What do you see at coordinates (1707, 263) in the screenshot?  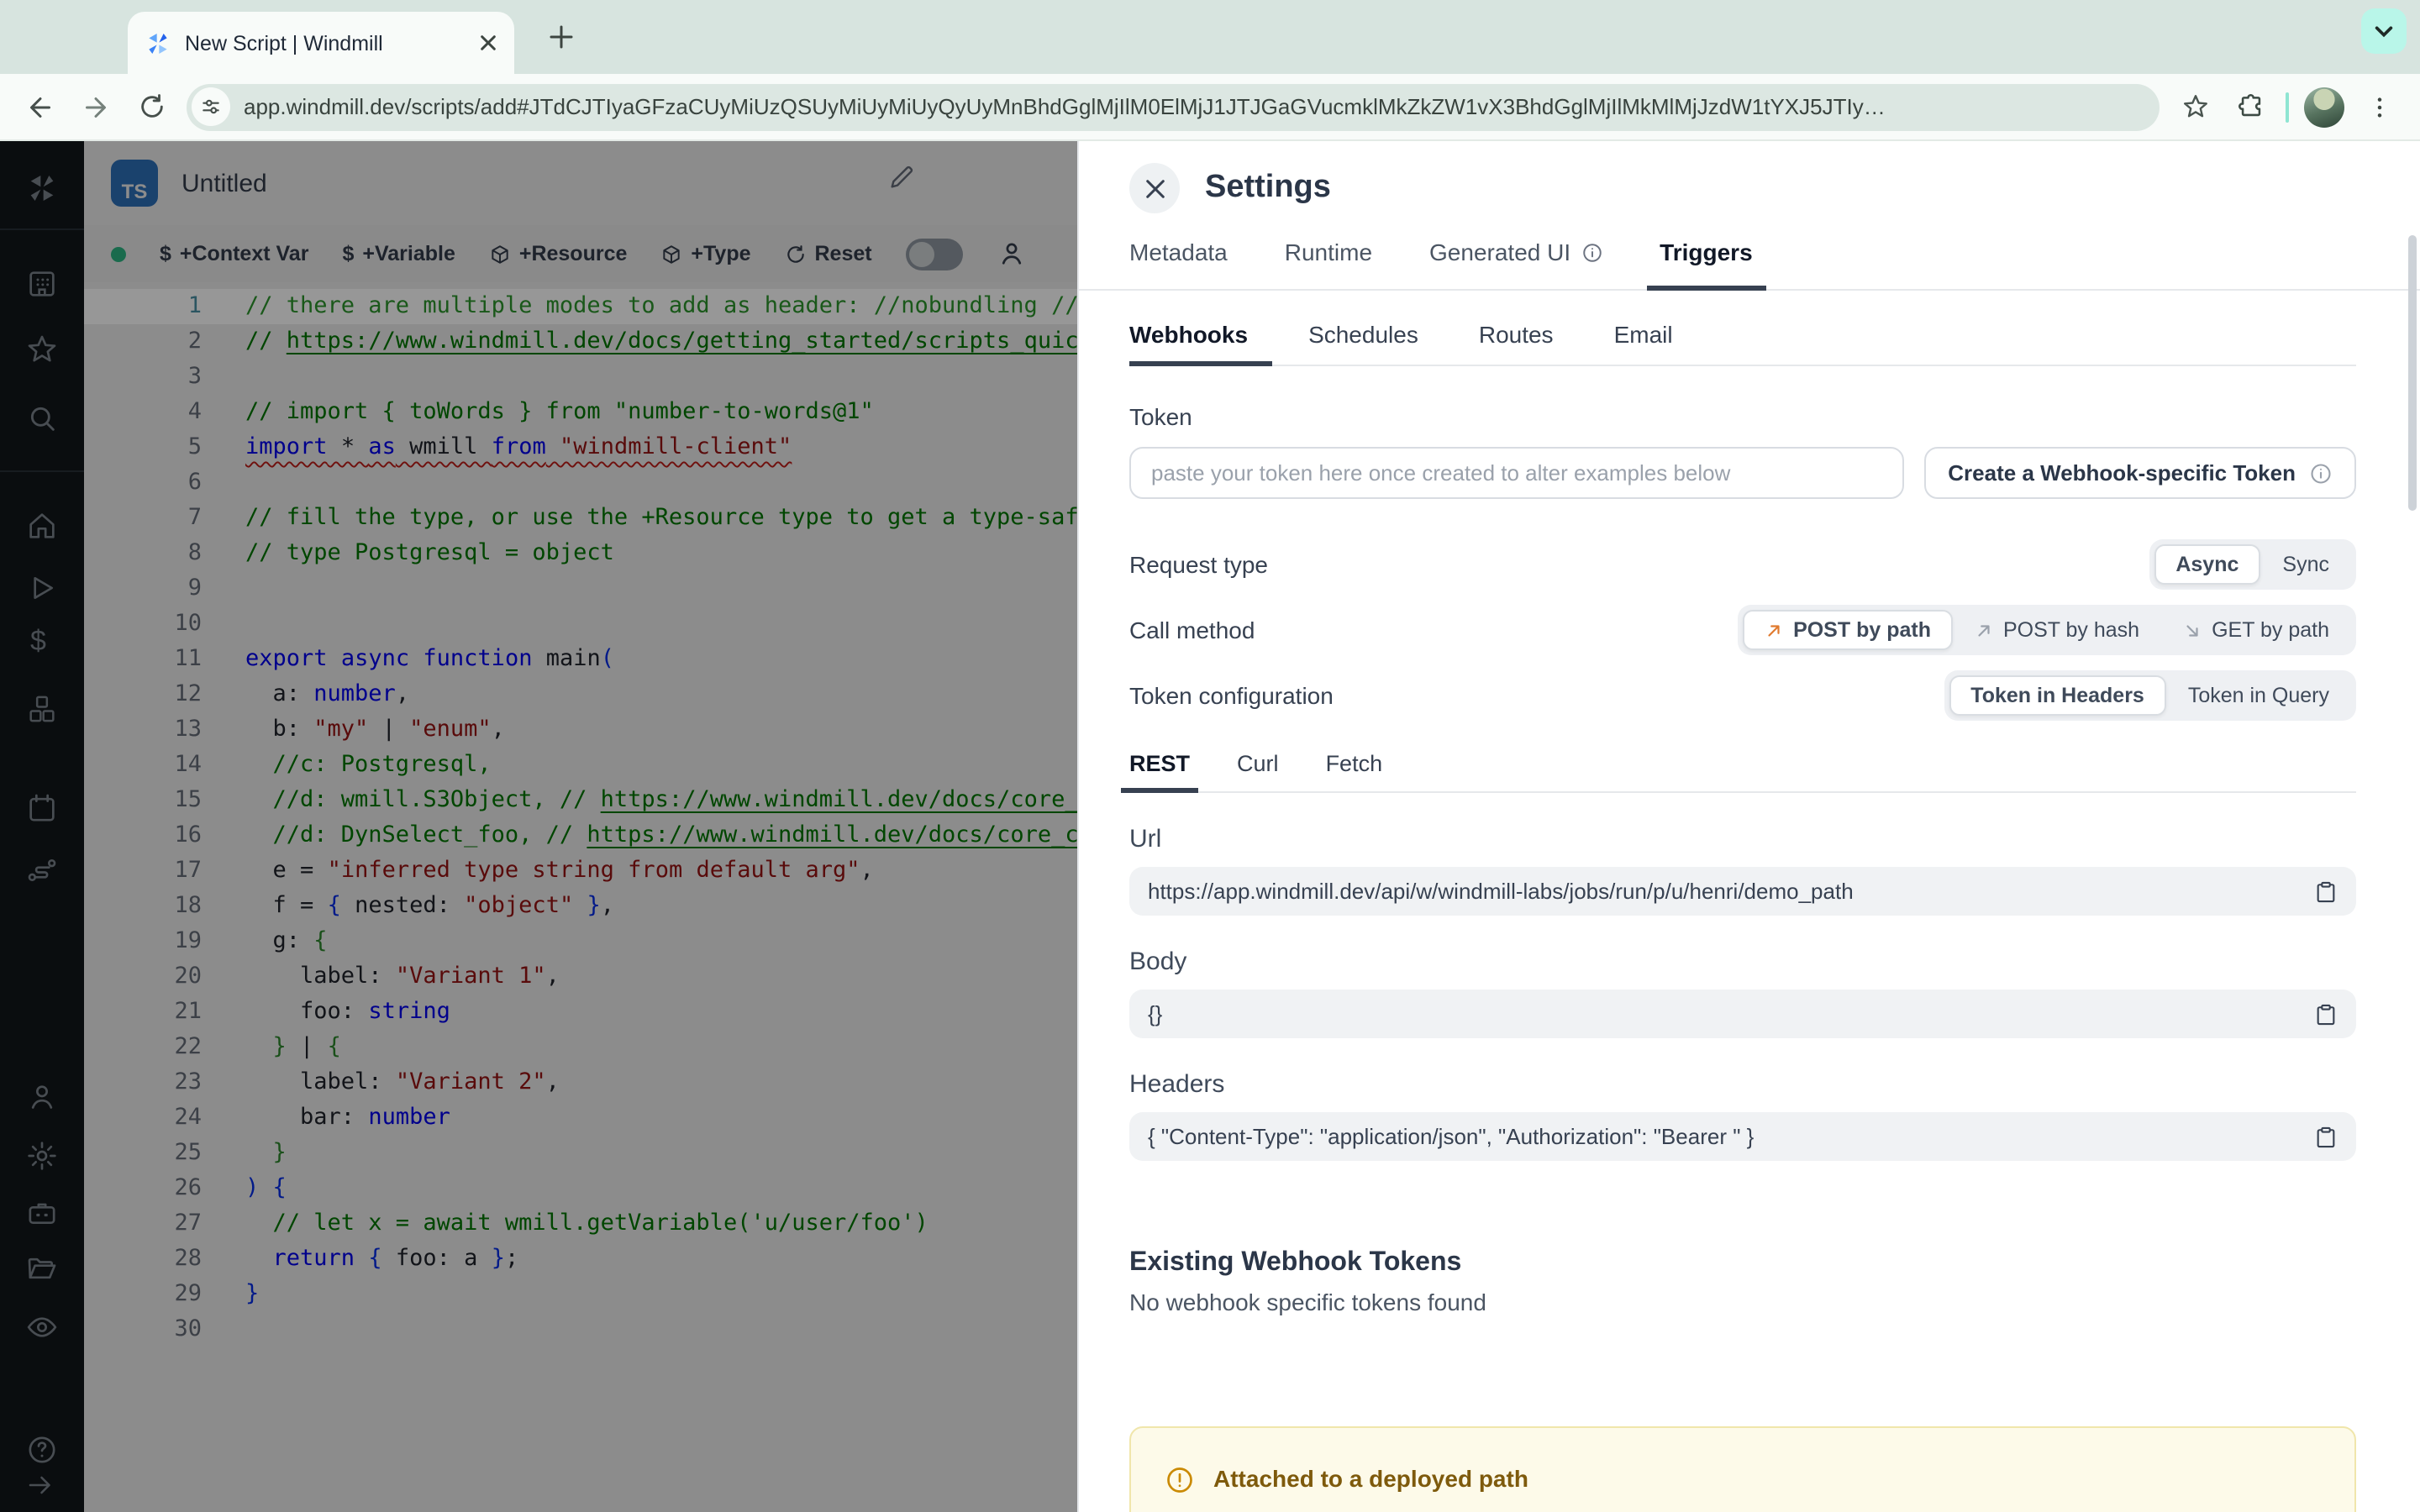 I see `tab-triggers: Triggers` at bounding box center [1707, 263].